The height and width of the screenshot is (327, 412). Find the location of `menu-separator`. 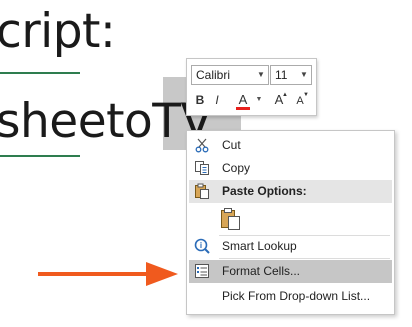

menu-separator is located at coordinates (304, 258).